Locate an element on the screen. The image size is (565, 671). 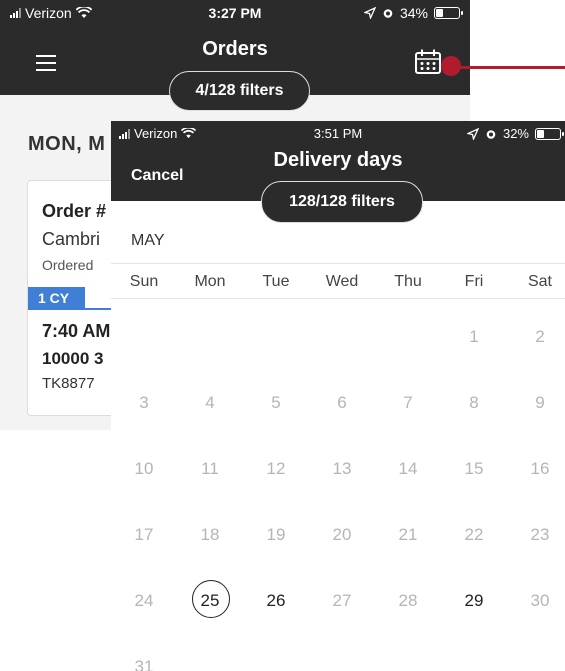
calendar-day-3: 3 is located at coordinates (144, 403).